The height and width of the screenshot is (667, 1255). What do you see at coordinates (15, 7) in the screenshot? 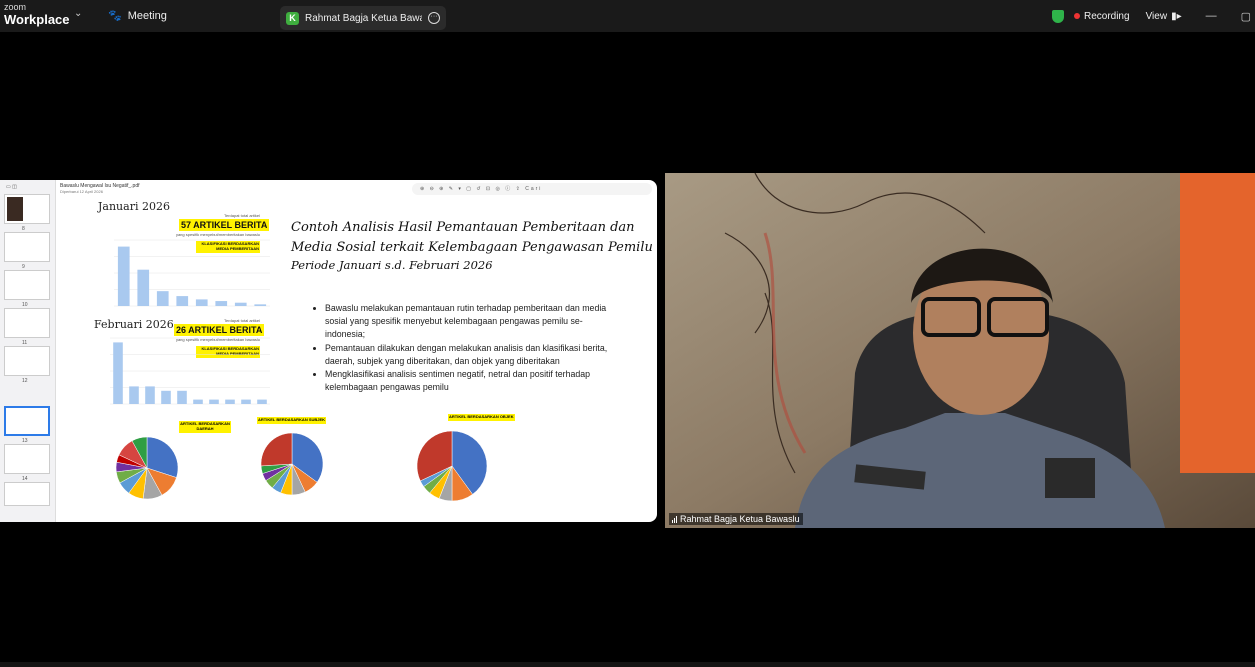
I see `logo-small-text: zoom` at bounding box center [15, 7].